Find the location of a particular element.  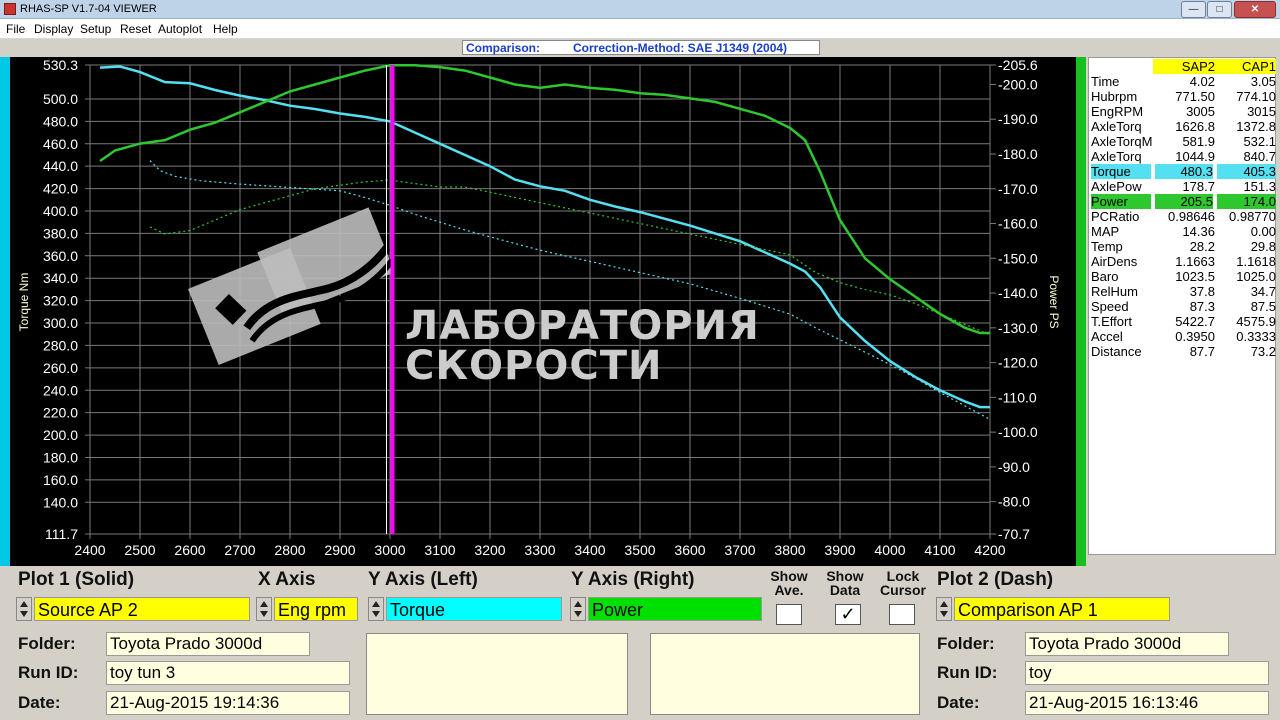

y-left-tick-label: 180.0 is located at coordinates (60, 457).